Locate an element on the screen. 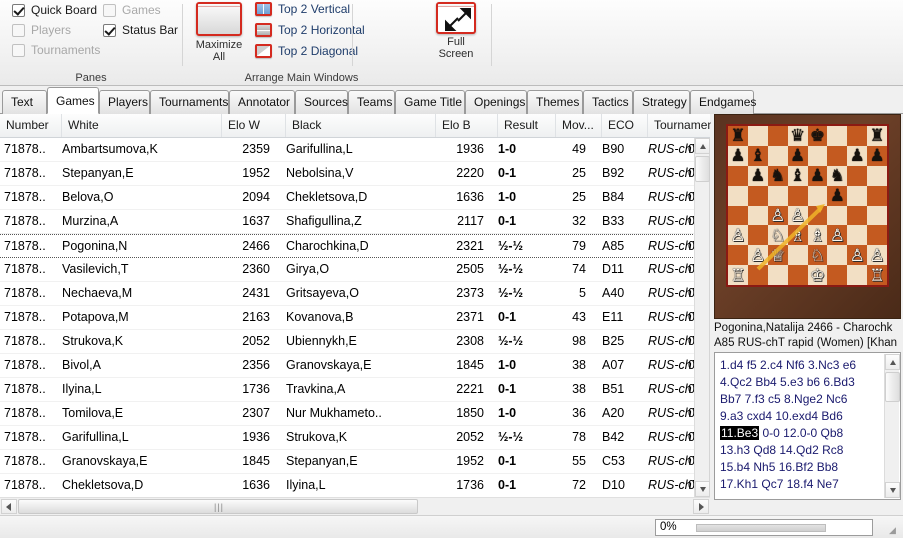  checkbox-box-quick-board is located at coordinates (18, 10).